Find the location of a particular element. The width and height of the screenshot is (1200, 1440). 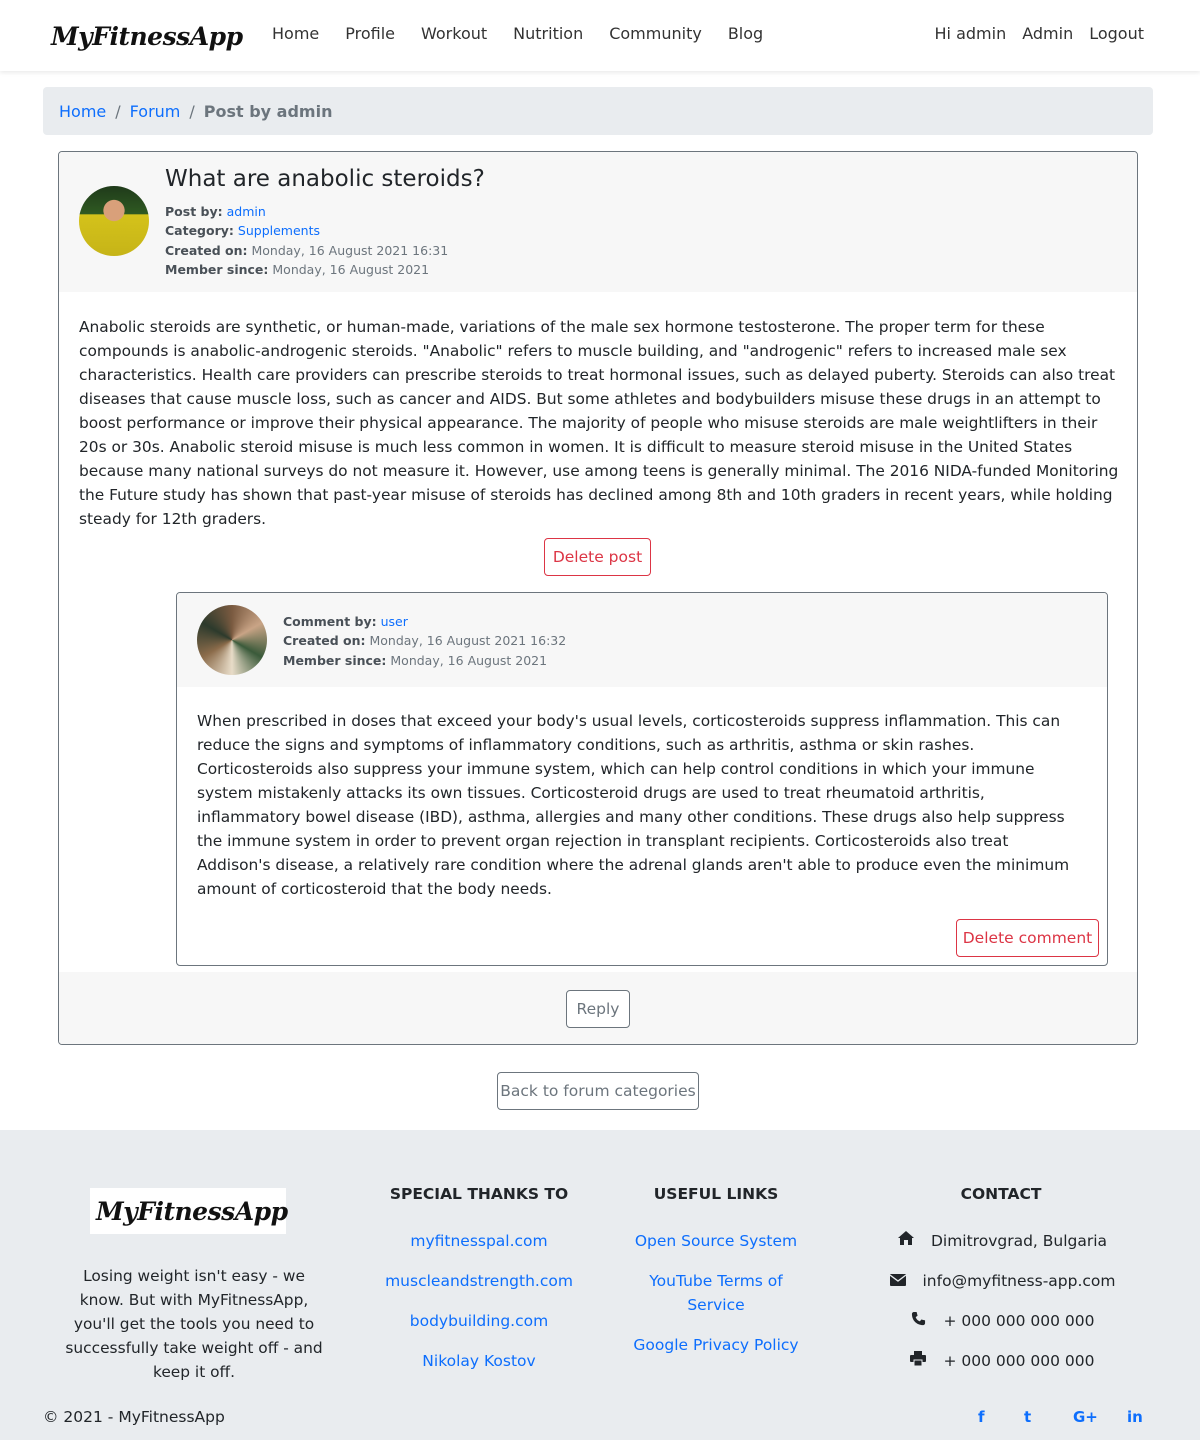

contact-fax: + 000 000 000 000 is located at coordinates (1001, 1361).